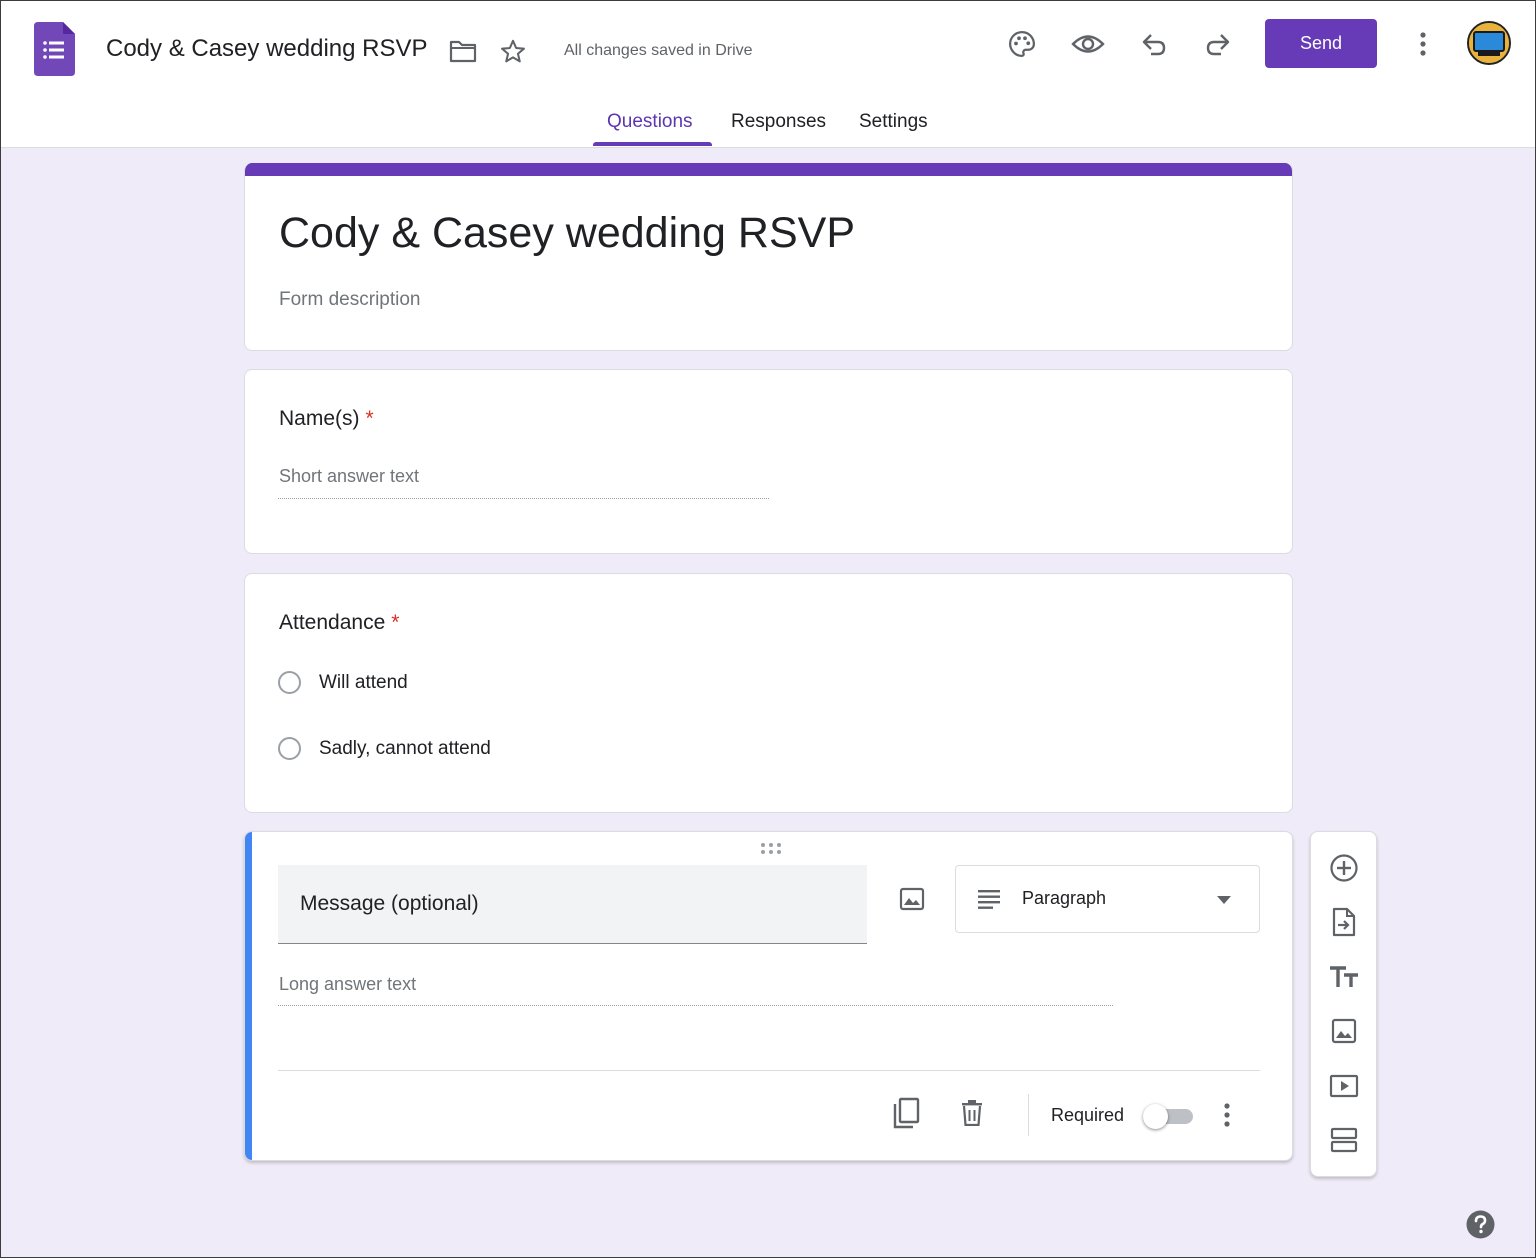  Describe the element at coordinates (1028, 1115) in the screenshot. I see `footer-vertical-divider` at that location.